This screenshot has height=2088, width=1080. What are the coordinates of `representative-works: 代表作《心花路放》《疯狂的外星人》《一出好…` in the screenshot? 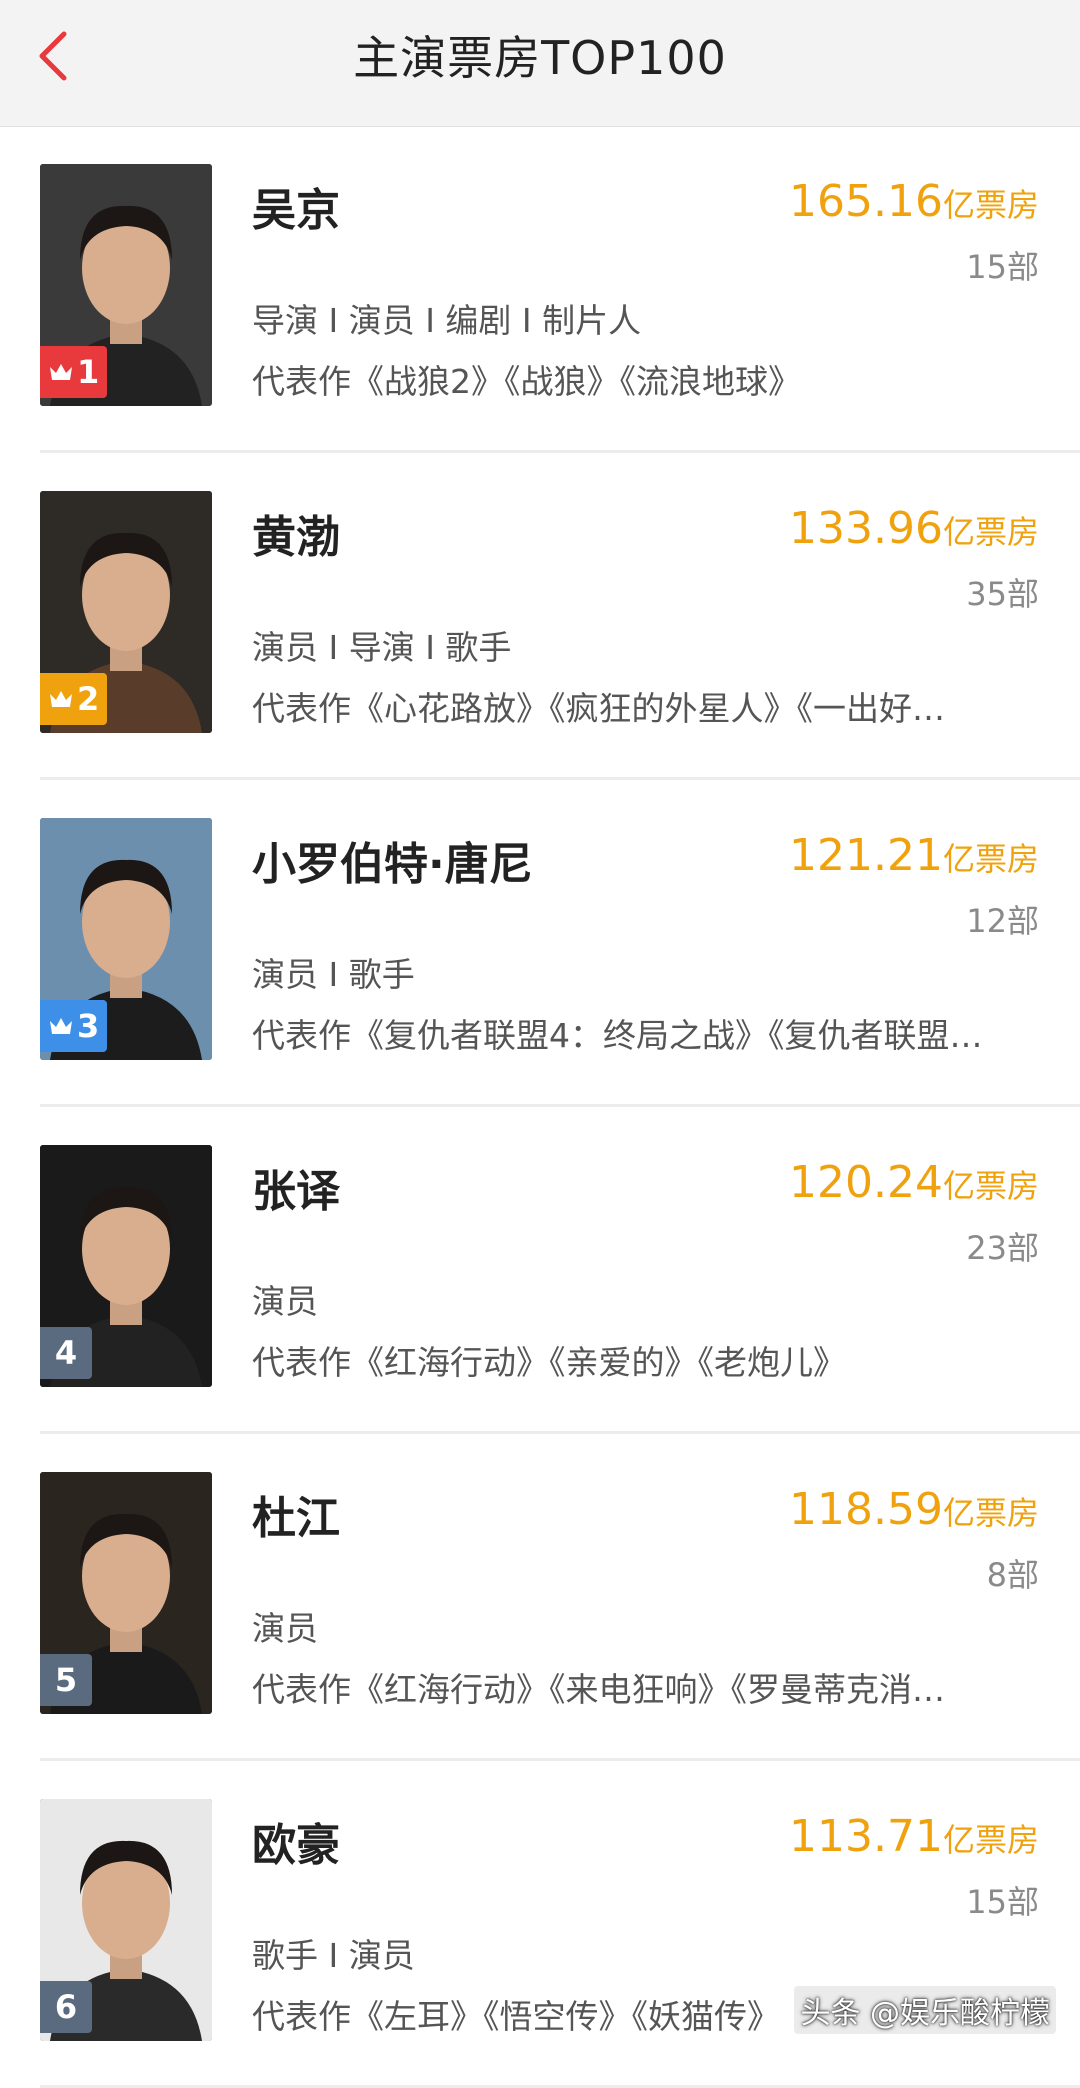 It's located at (598, 708).